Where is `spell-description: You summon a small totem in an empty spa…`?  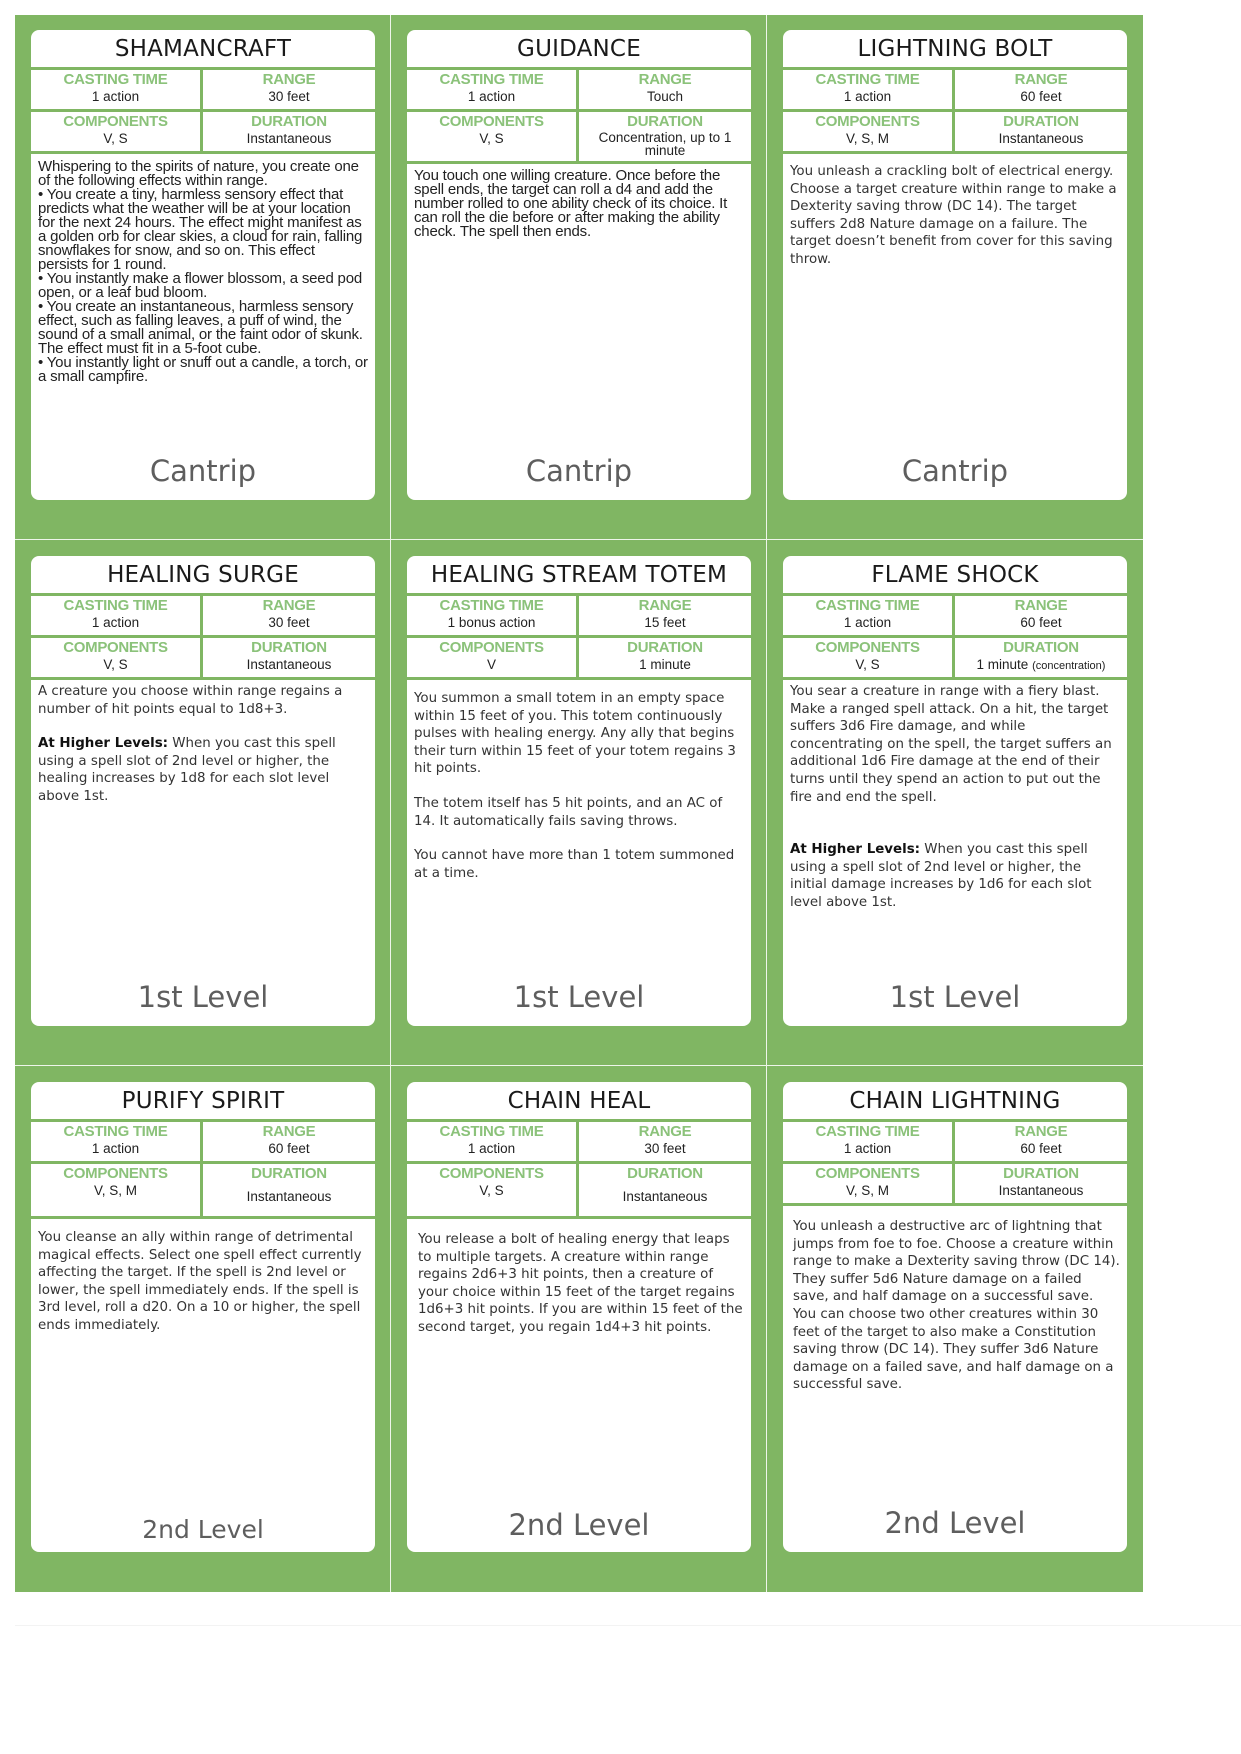 spell-description: You summon a small totem in an empty spa… is located at coordinates (579, 781).